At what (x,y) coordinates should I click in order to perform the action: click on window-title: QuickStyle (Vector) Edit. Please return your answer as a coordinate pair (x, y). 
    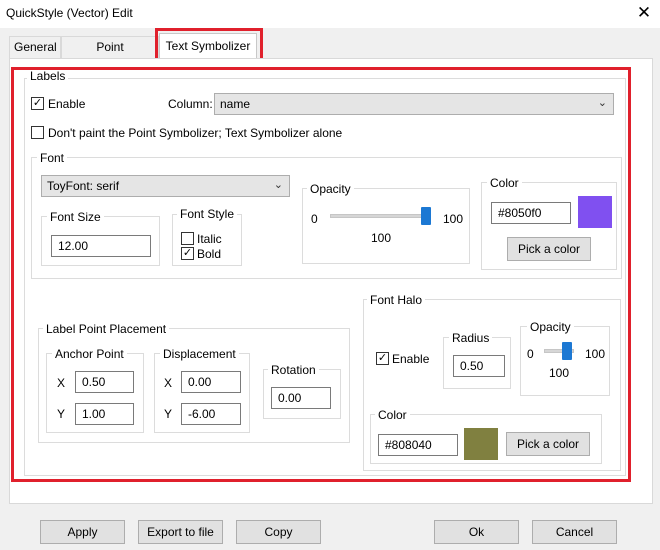
    Looking at the image, I should click on (69, 13).